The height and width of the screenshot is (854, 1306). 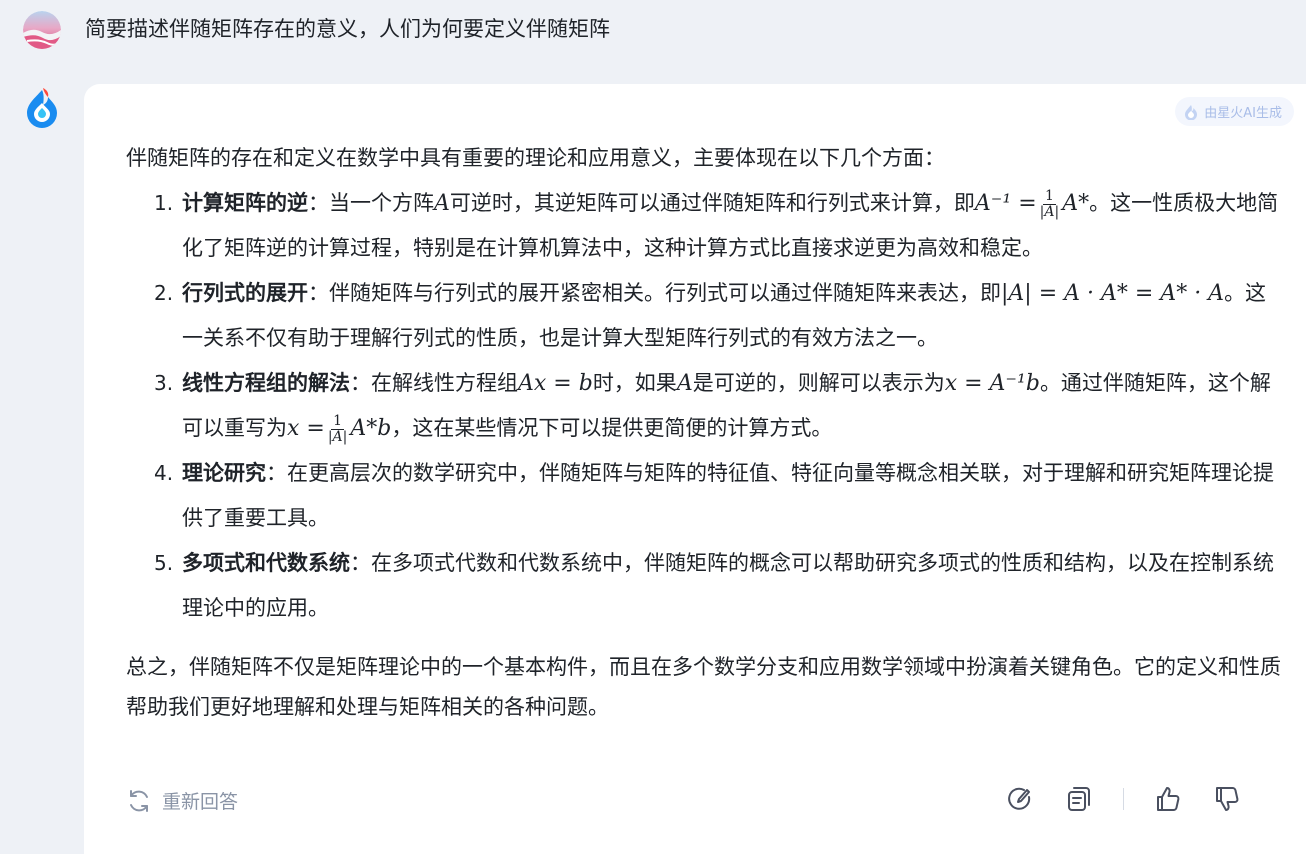 I want to click on point-text: 可逆时，其逆矩阵可以通过伴随矩阵和行列式来计算，即, so click(x=712, y=203).